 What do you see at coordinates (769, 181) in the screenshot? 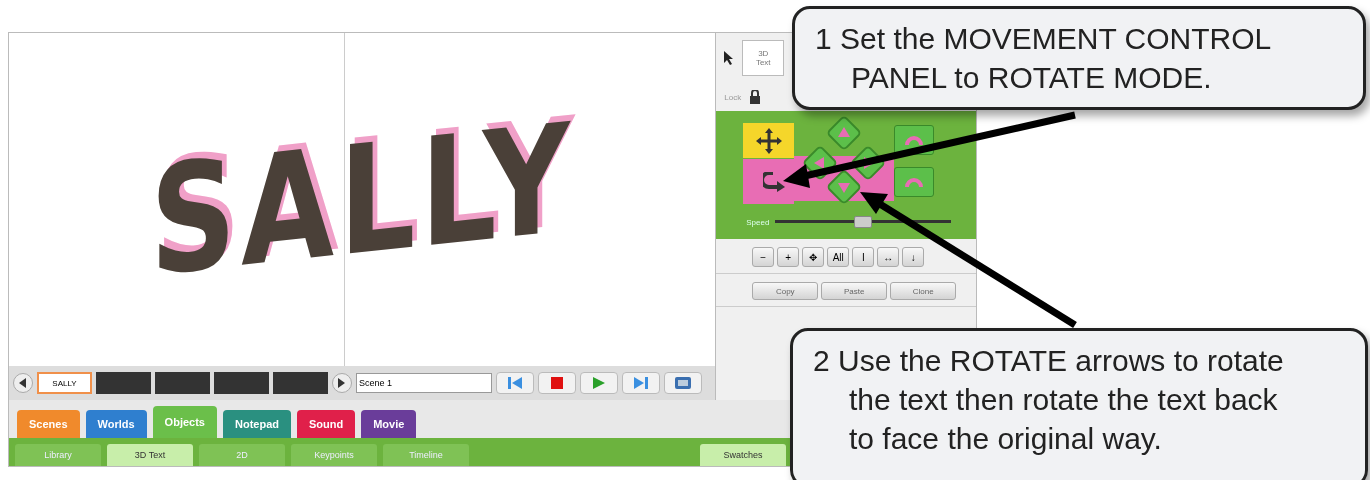
I see `rotate-mode-button` at bounding box center [769, 181].